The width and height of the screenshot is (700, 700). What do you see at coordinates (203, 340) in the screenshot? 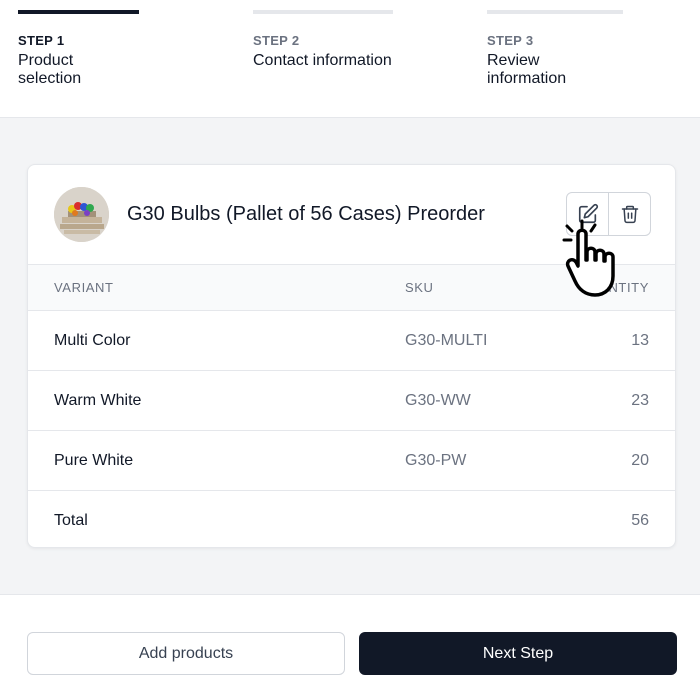
I see `variant-cell: Multi Color` at bounding box center [203, 340].